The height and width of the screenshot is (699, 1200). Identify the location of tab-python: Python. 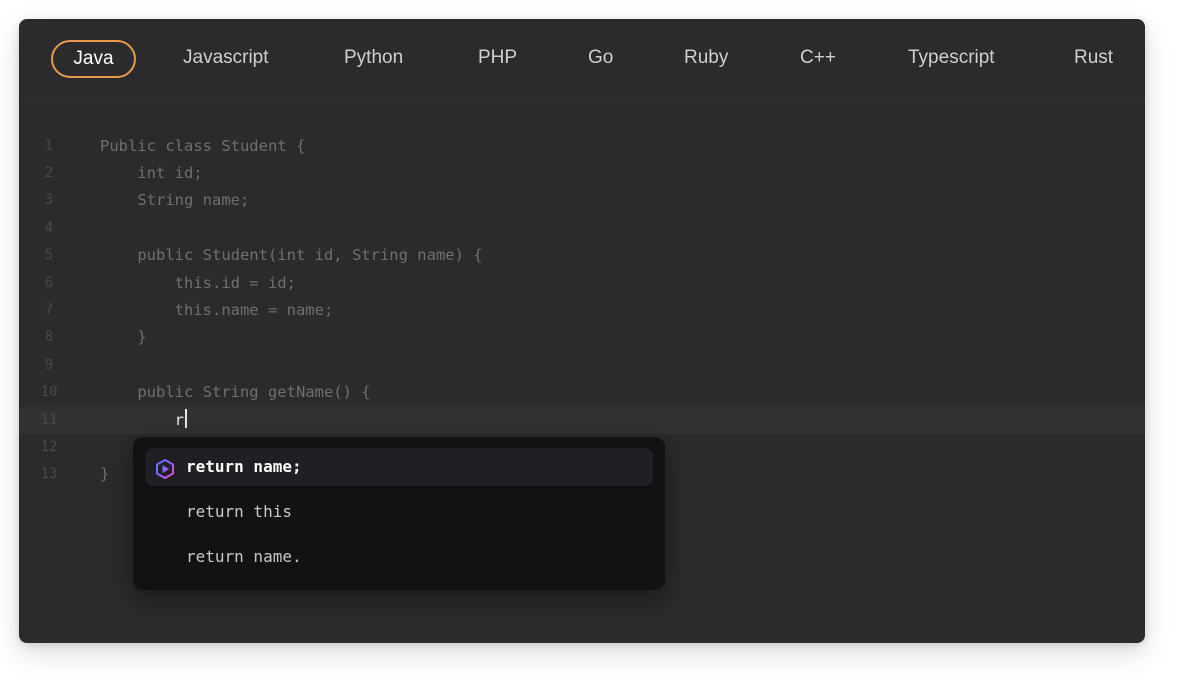
(373, 58).